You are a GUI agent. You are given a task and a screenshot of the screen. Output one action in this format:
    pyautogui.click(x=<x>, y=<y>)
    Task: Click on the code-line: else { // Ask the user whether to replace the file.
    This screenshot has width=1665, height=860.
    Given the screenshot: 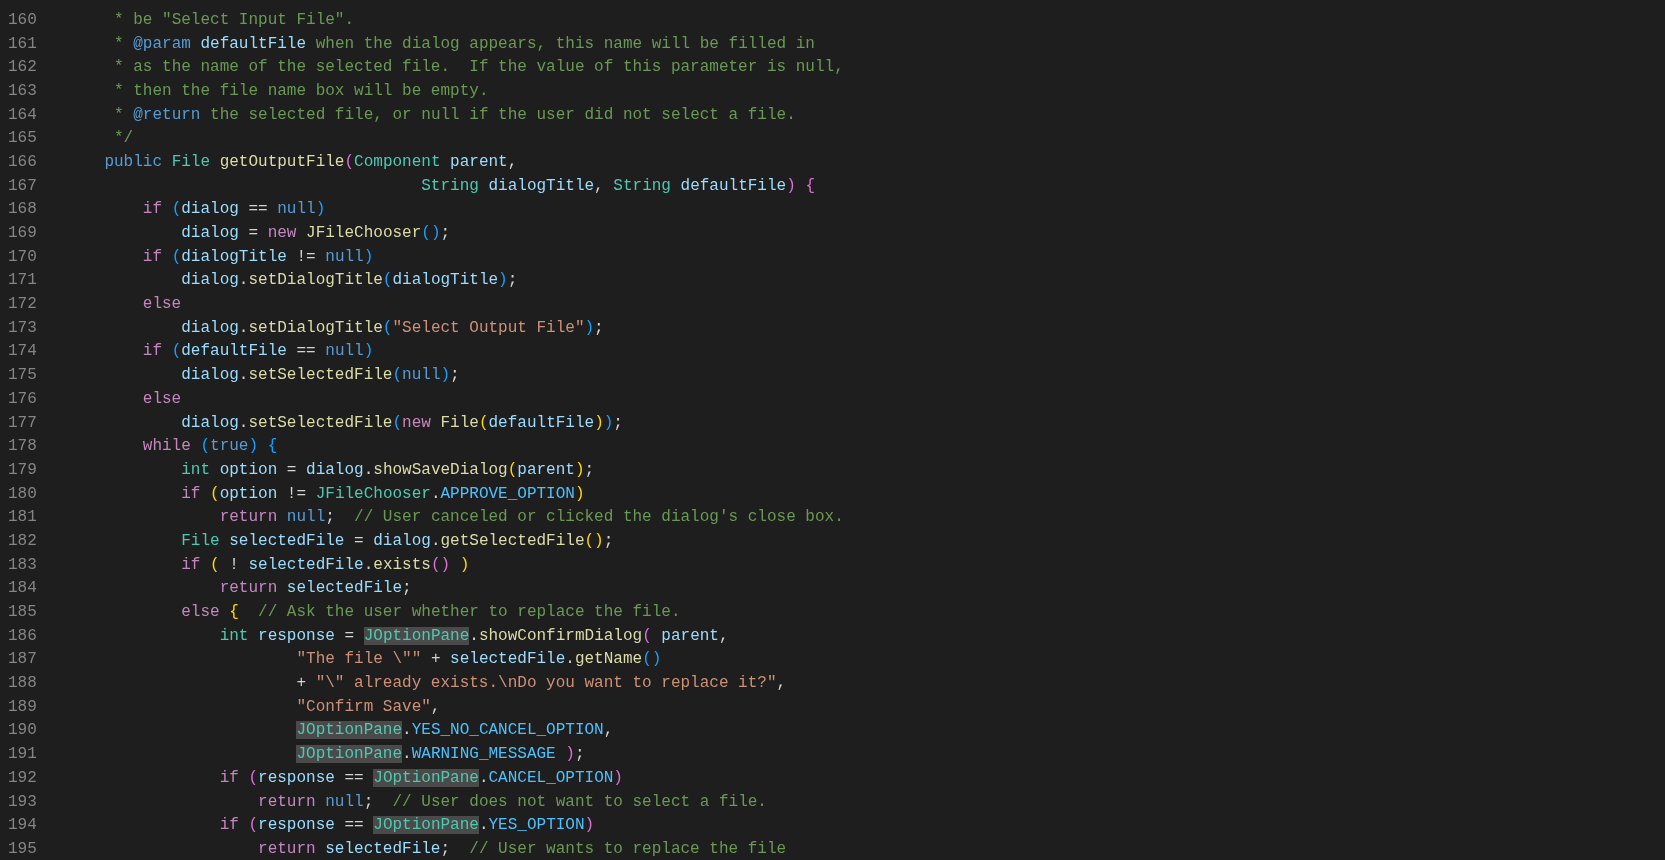 What is the action you would take?
    pyautogui.click(x=373, y=612)
    